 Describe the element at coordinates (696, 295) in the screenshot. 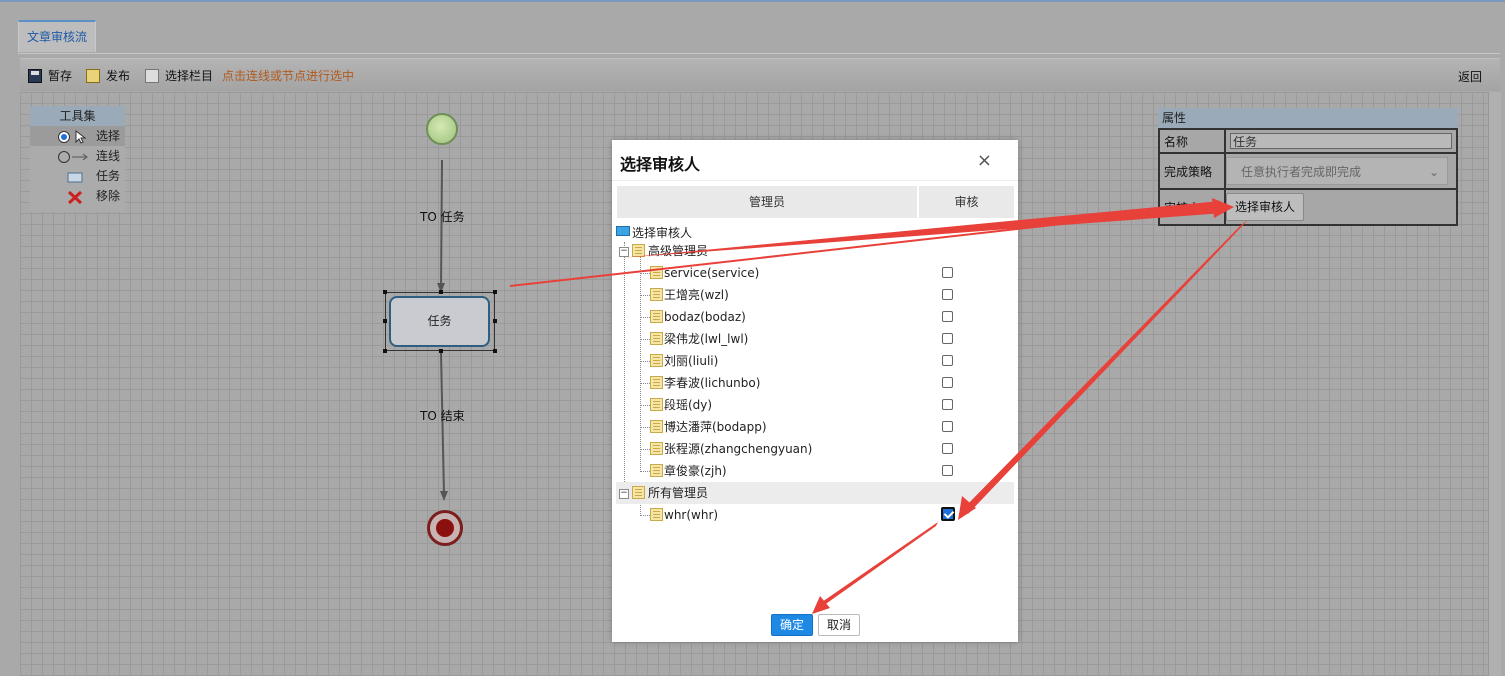

I see `user-name: 王增亮(wzl)` at that location.